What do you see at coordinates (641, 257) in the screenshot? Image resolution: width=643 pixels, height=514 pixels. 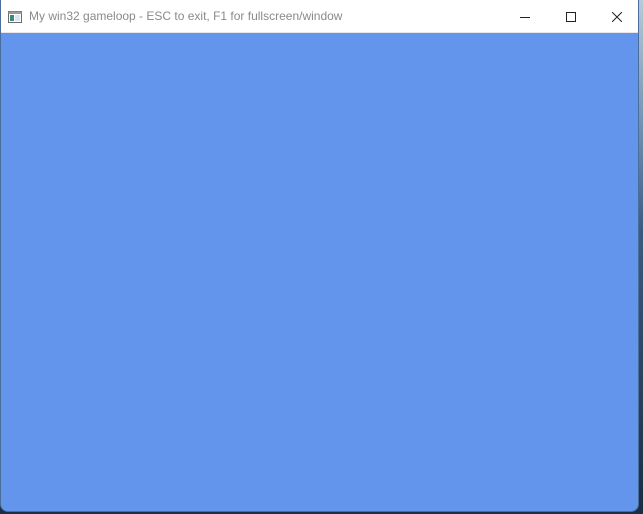 I see `desktop-wallpaper-strip` at bounding box center [641, 257].